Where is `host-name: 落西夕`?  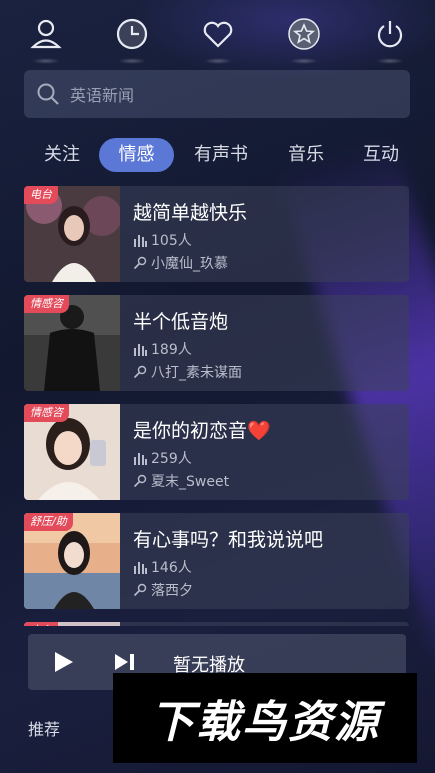 host-name: 落西夕 is located at coordinates (172, 591).